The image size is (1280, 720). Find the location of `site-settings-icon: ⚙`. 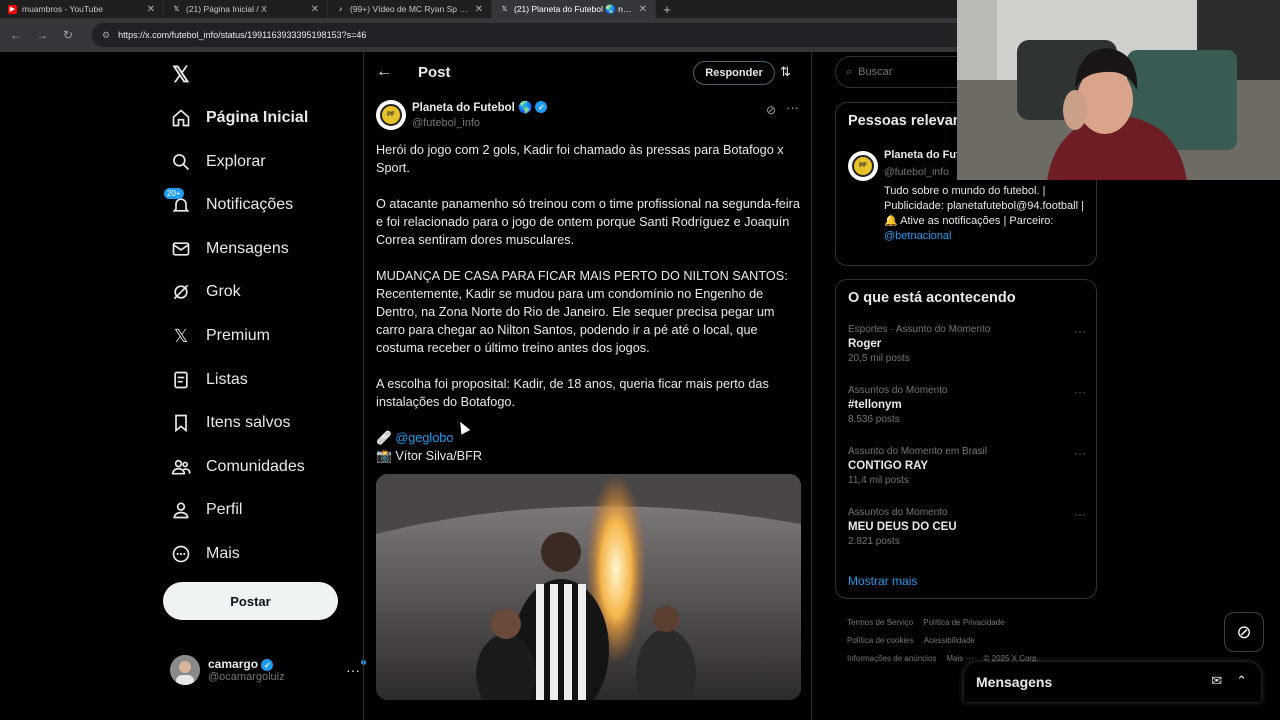

site-settings-icon: ⚙ is located at coordinates (106, 35).